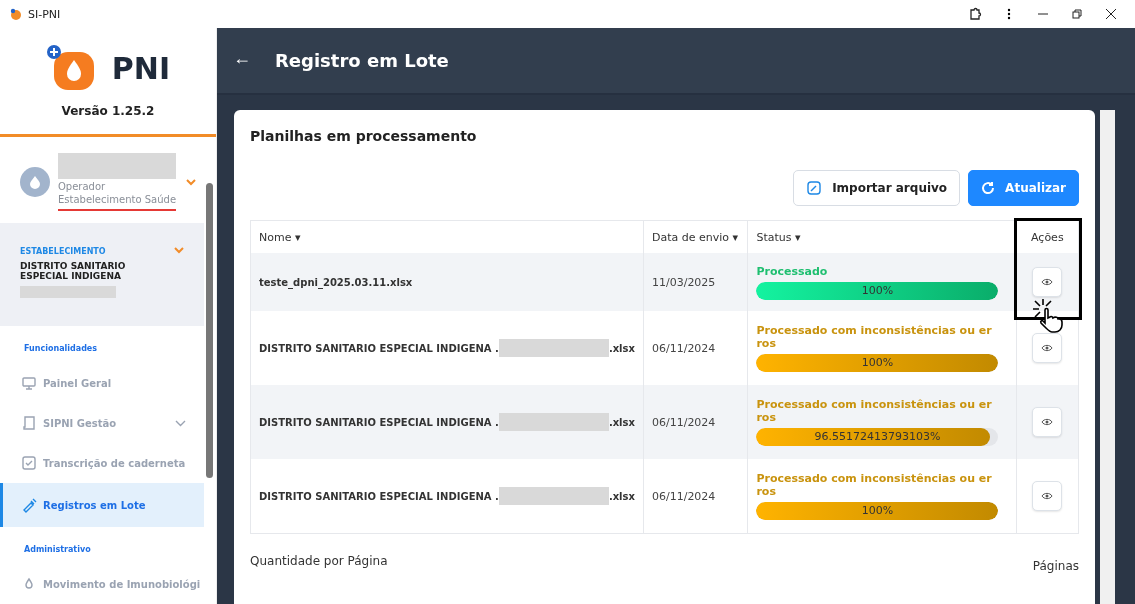 The width and height of the screenshot is (1135, 604). Describe the element at coordinates (117, 202) in the screenshot. I see `user-unit: Estabelecimento Saúde` at that location.